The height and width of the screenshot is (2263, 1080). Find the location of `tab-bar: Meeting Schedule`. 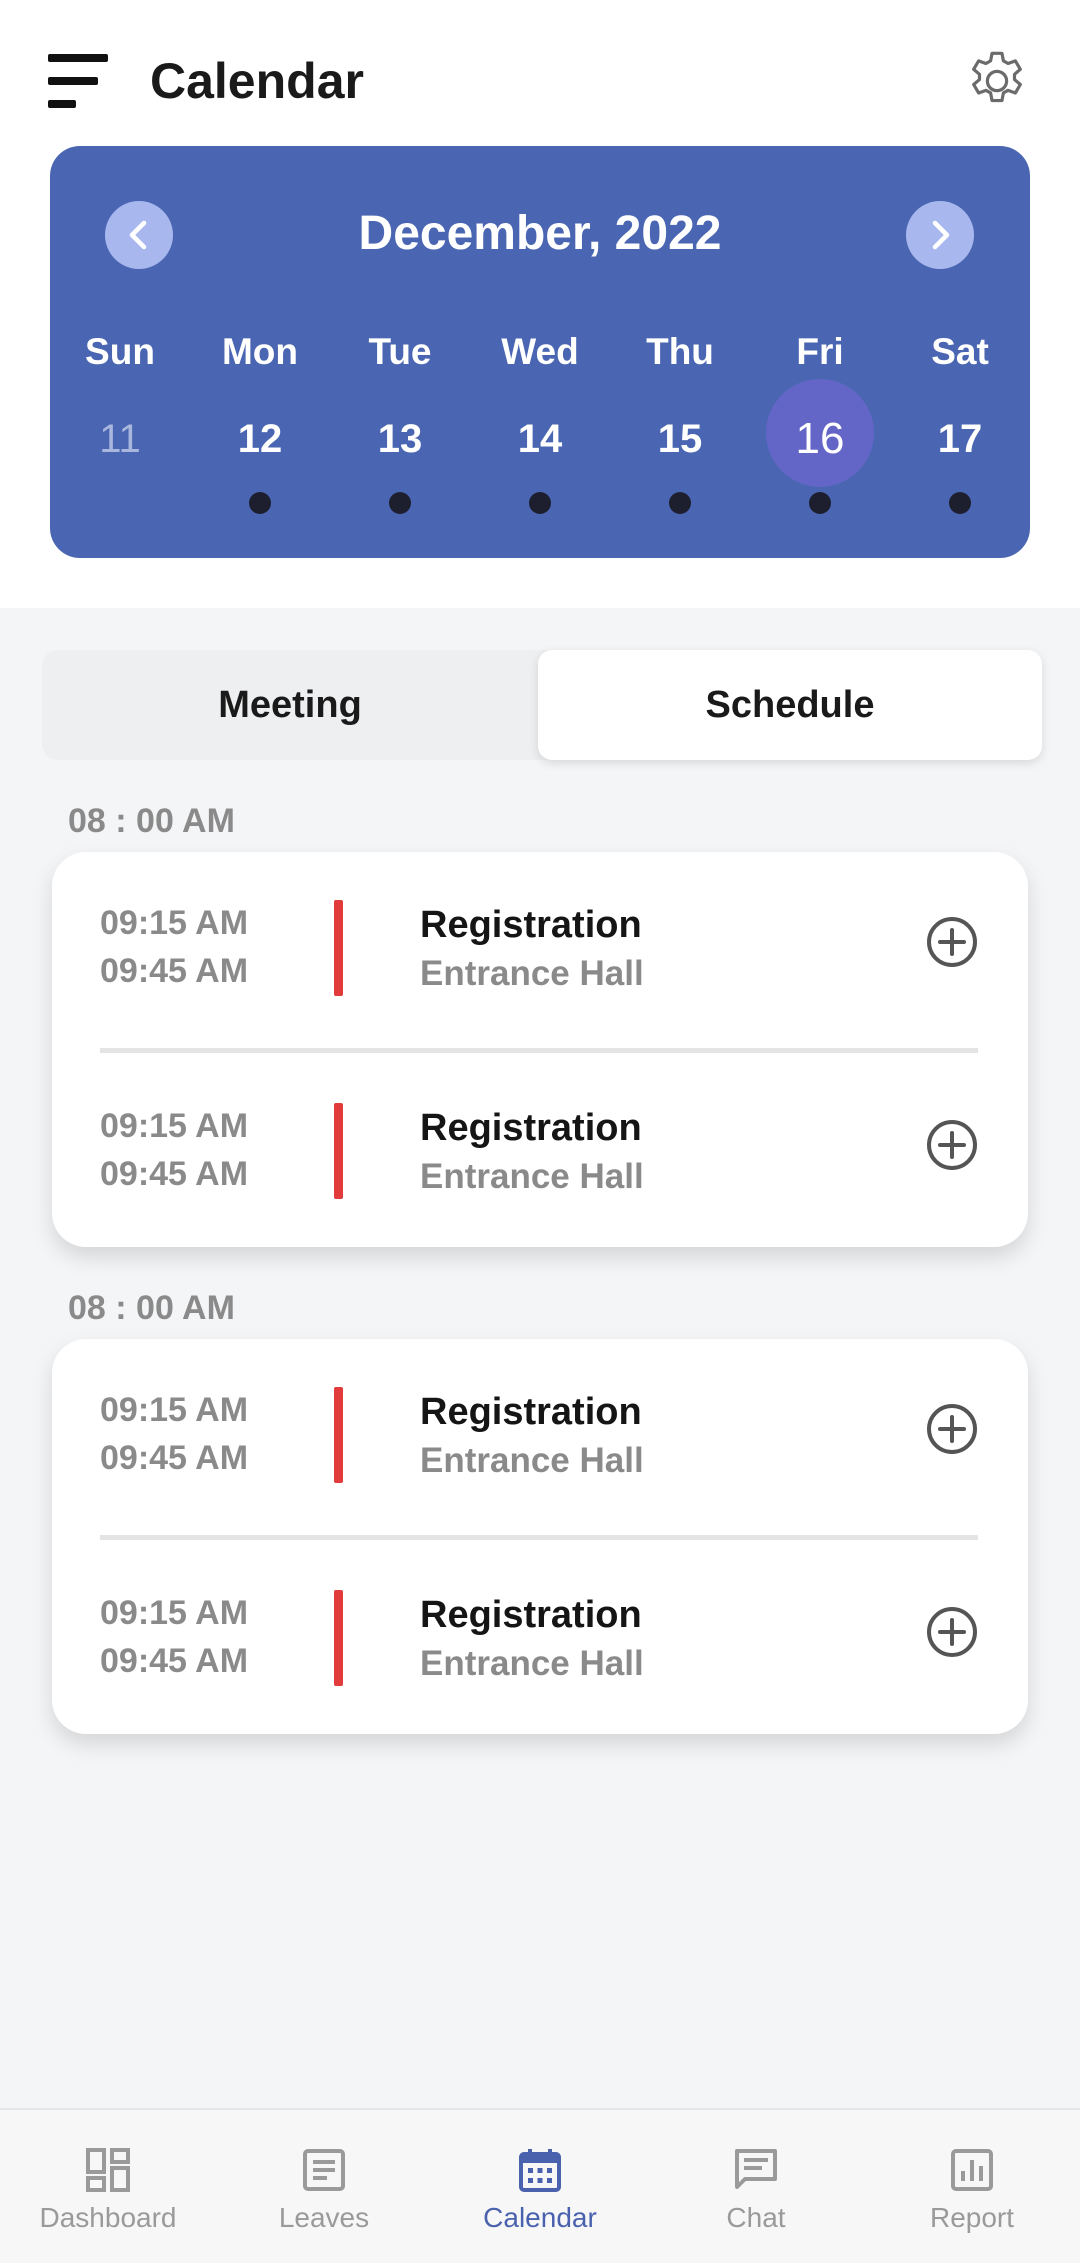

tab-bar: Meeting Schedule is located at coordinates (542, 705).